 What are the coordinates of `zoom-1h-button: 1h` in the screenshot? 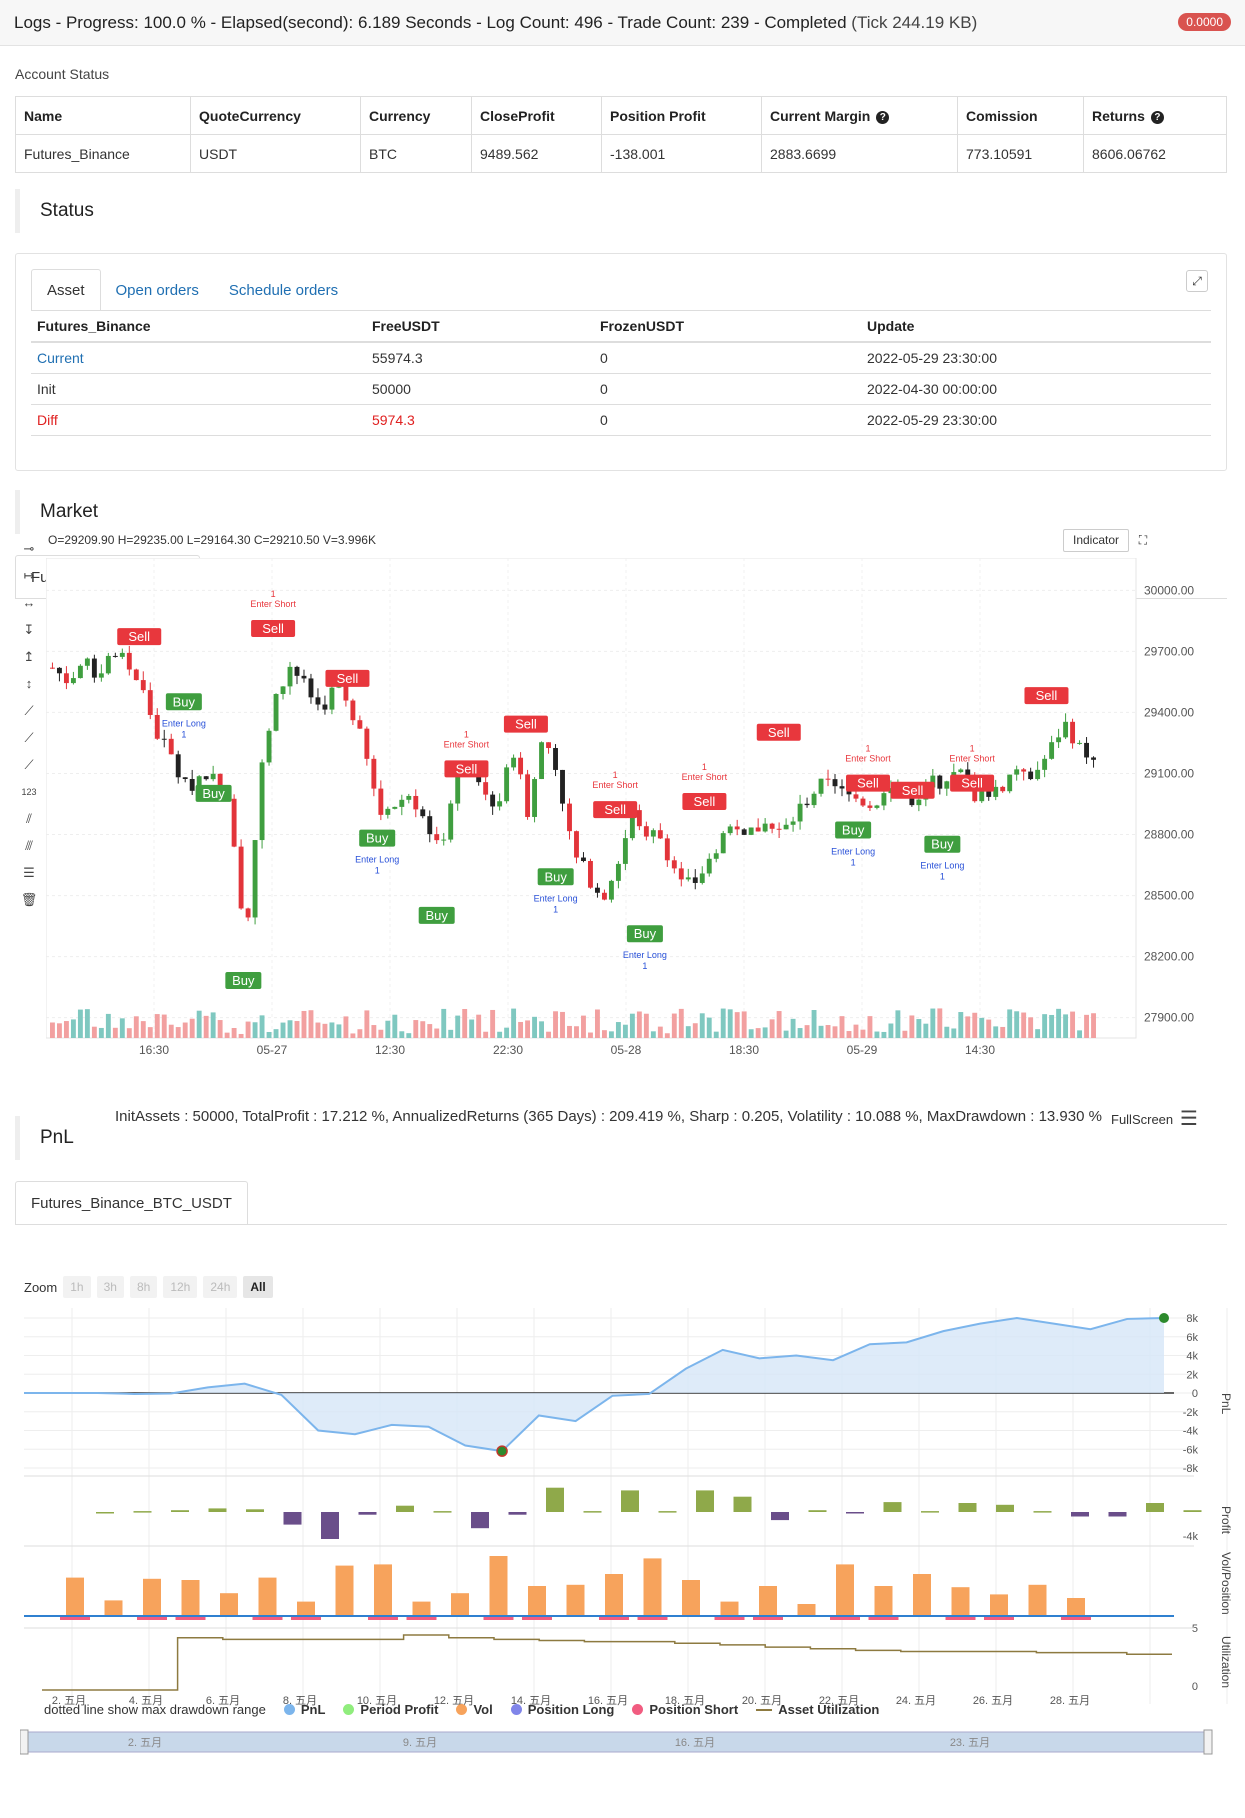 It's located at (77, 1287).